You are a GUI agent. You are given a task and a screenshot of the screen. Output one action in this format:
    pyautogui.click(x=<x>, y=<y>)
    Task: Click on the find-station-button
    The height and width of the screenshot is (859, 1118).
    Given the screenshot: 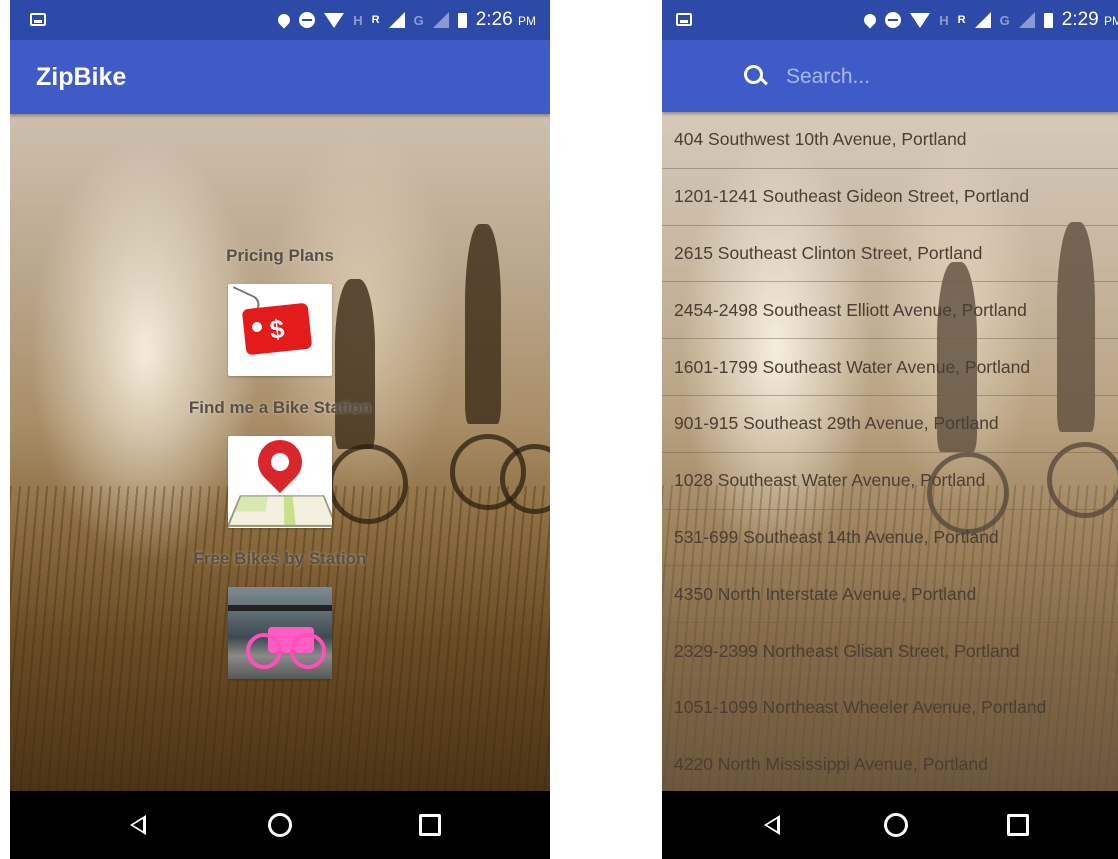 What is the action you would take?
    pyautogui.click(x=280, y=482)
    